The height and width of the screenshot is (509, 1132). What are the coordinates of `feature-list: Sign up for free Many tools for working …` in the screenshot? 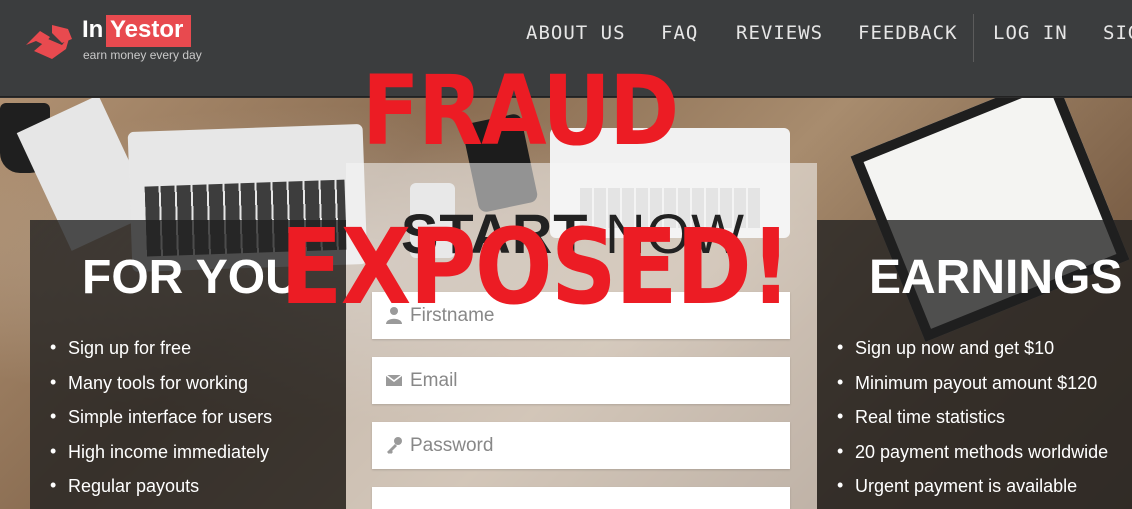 It's located at (161, 423).